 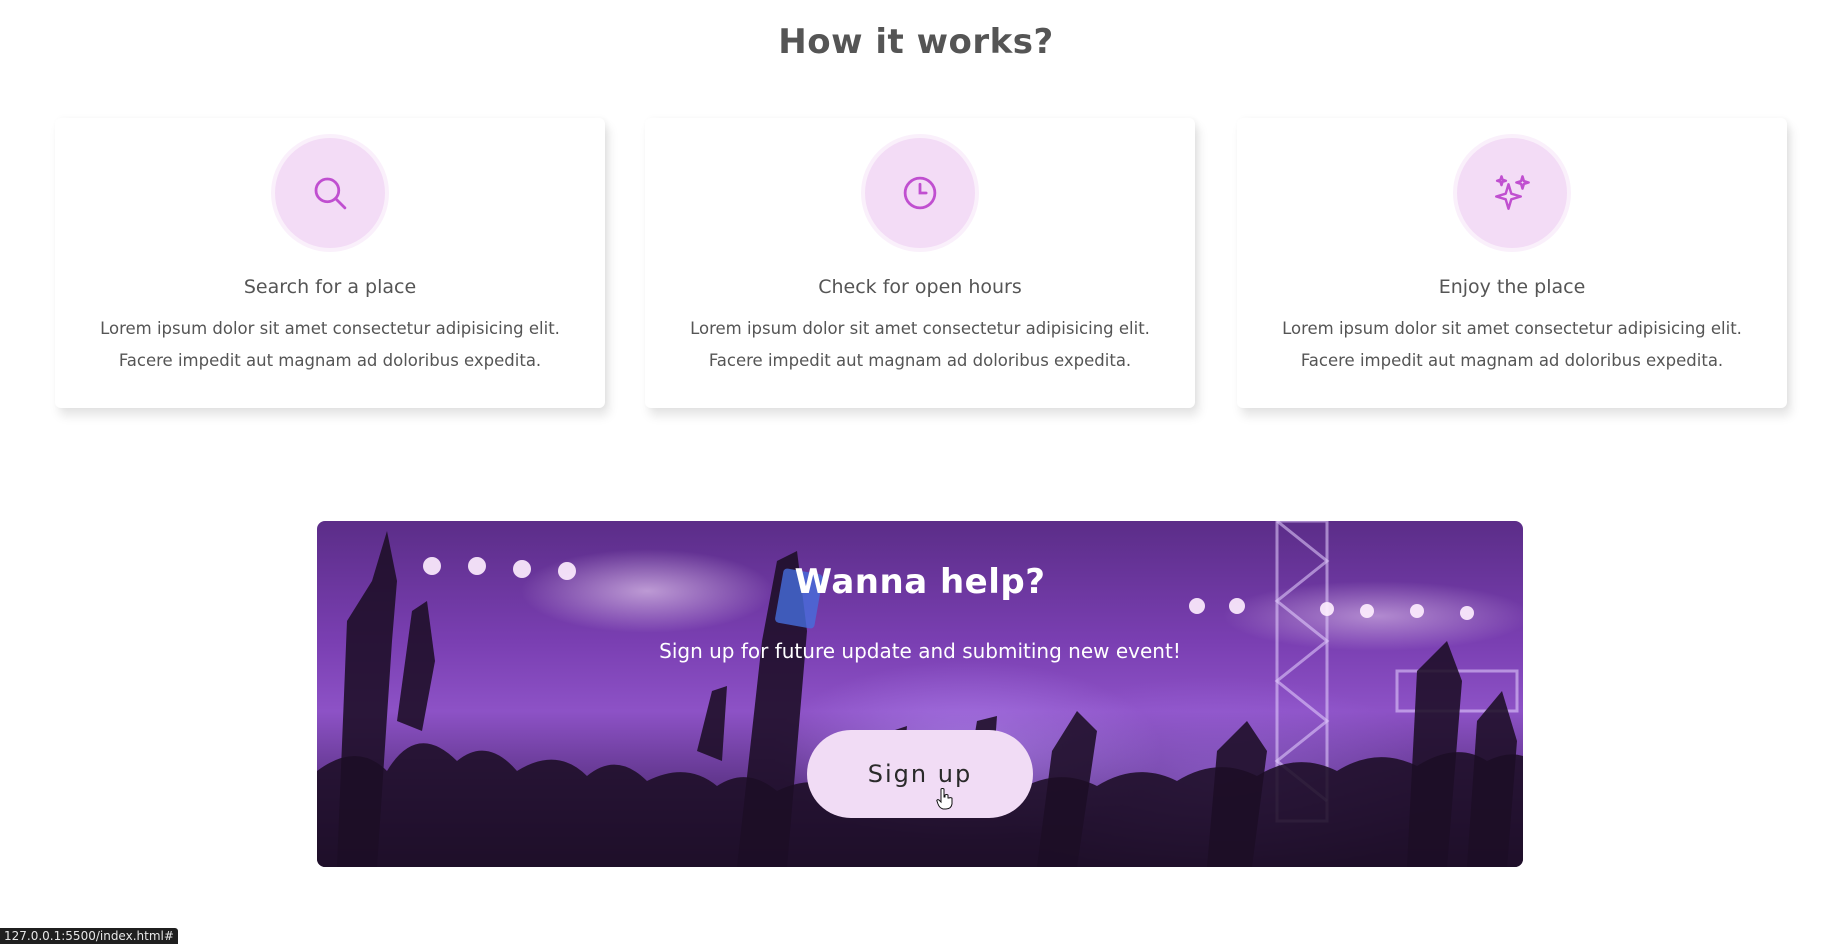 I want to click on status-bar-url: 127.0.0.1:5500/index.html#, so click(x=89, y=936).